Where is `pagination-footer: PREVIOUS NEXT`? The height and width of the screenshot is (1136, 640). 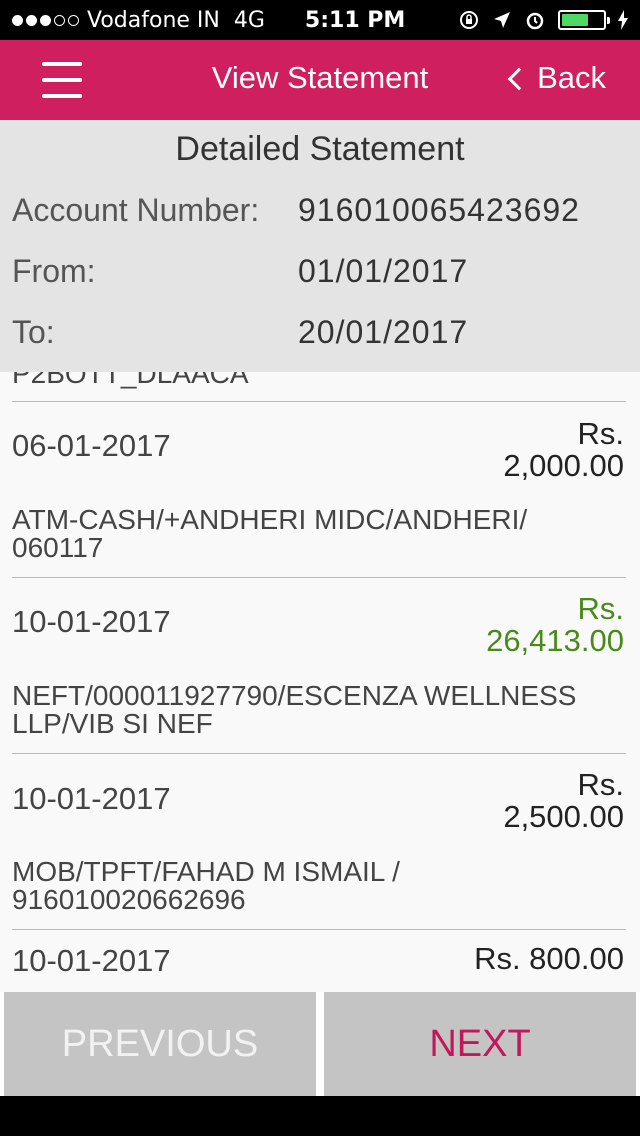 pagination-footer: PREVIOUS NEXT is located at coordinates (320, 1044).